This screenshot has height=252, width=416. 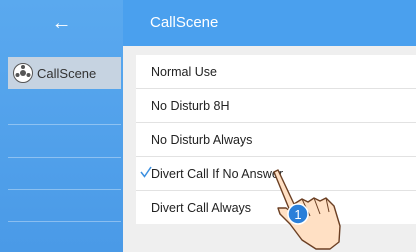 I want to click on page-title: CallScene, so click(x=184, y=22).